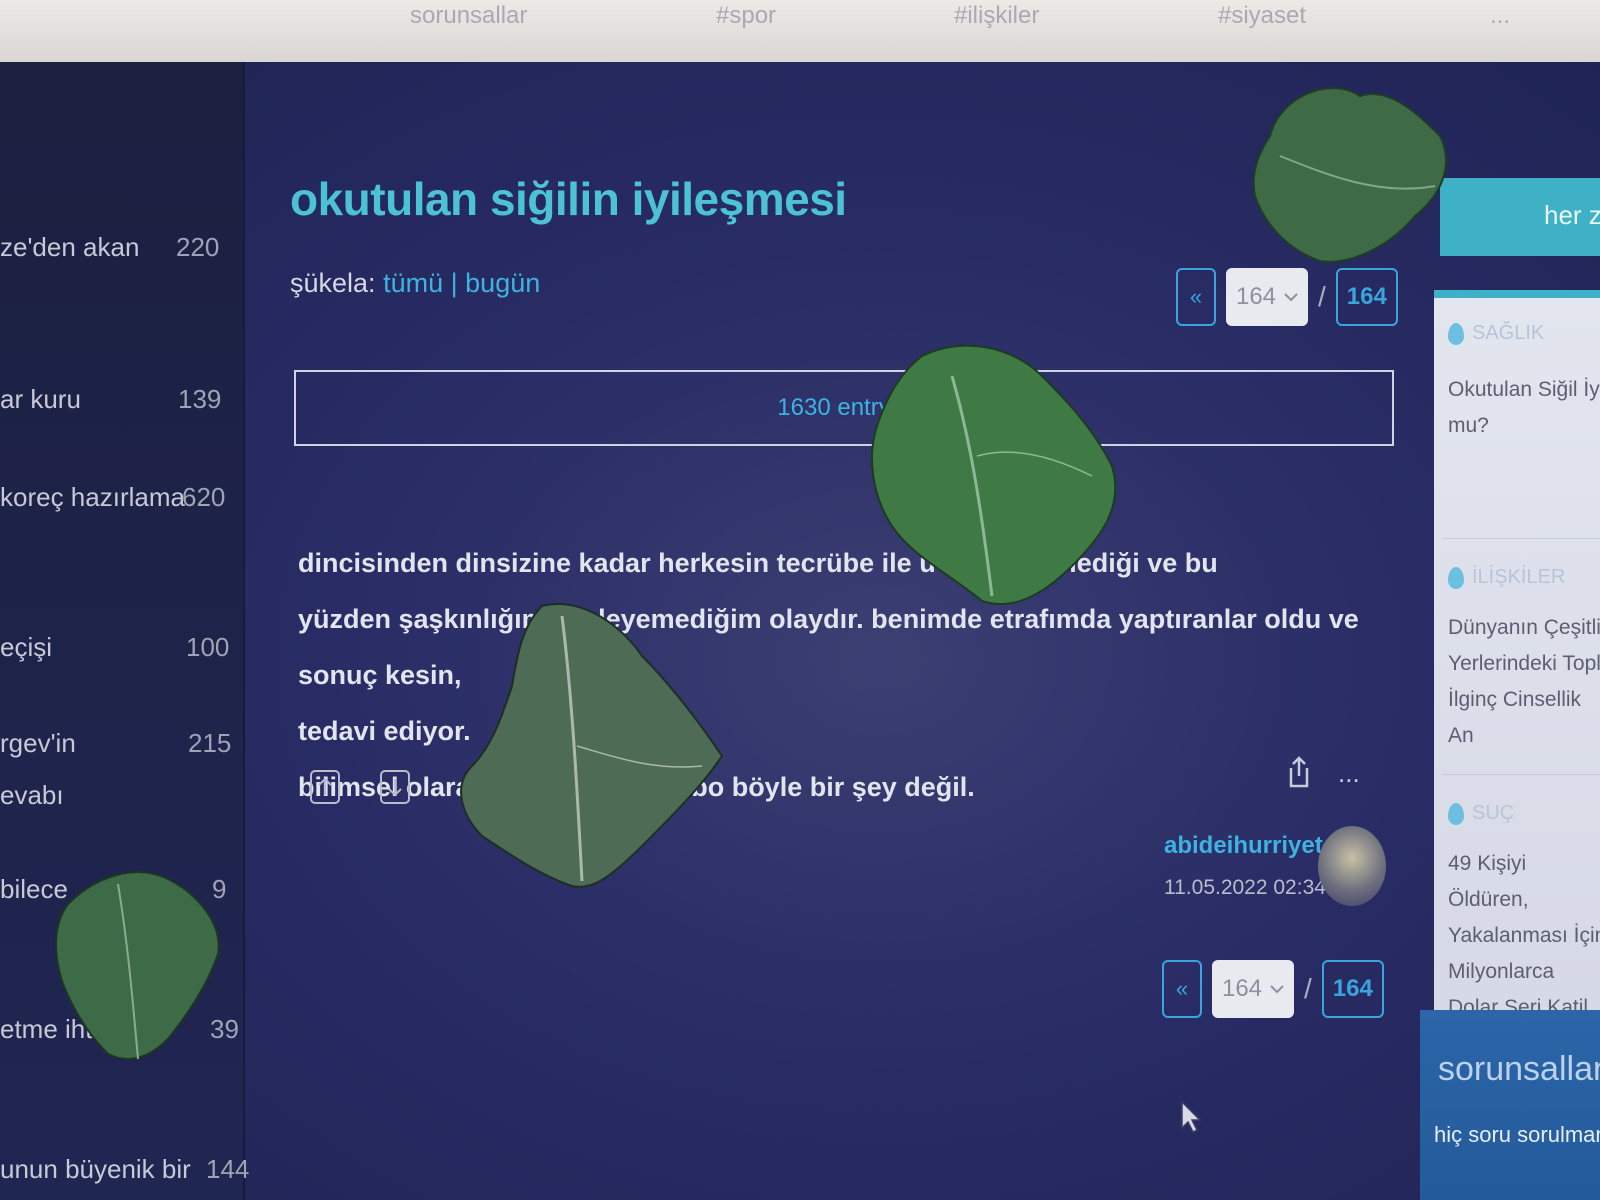 Image resolution: width=1600 pixels, height=1200 pixels. Describe the element at coordinates (26, 647) in the screenshot. I see `sidebar-item-label: eçişi` at that location.